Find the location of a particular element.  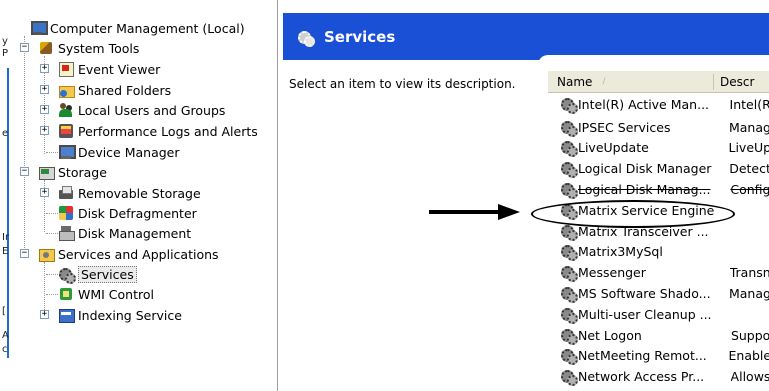

services-banner: Services is located at coordinates (526, 36).